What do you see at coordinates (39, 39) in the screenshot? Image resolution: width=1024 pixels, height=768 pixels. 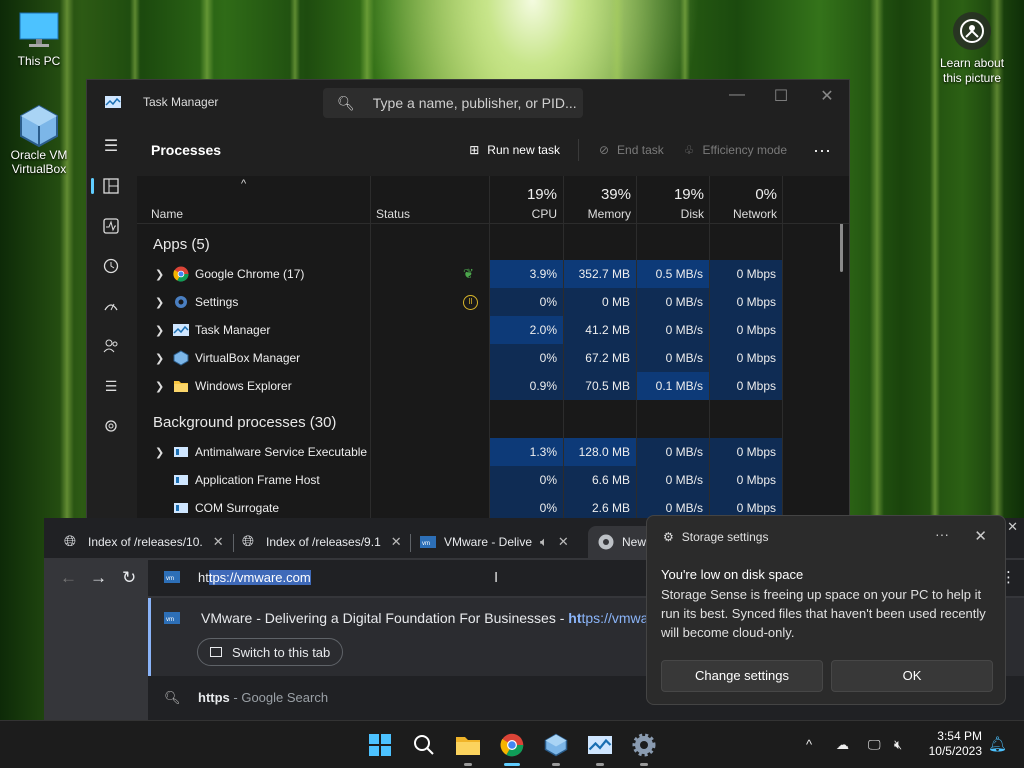 I see `desktop-icon-this-pc: This PC` at bounding box center [39, 39].